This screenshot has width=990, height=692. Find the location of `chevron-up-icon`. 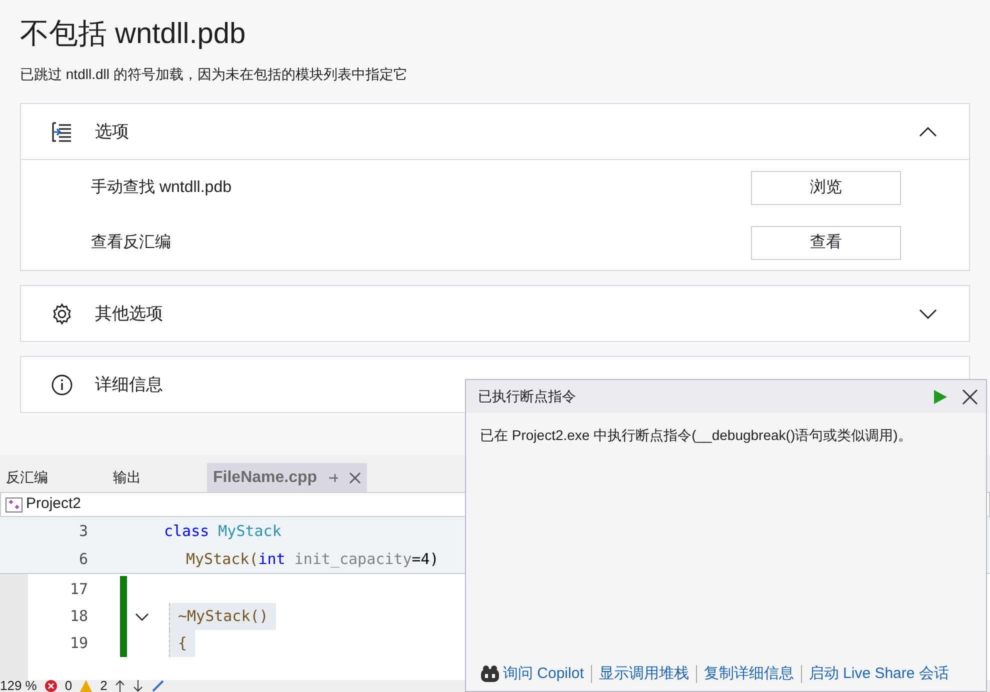

chevron-up-icon is located at coordinates (928, 131).